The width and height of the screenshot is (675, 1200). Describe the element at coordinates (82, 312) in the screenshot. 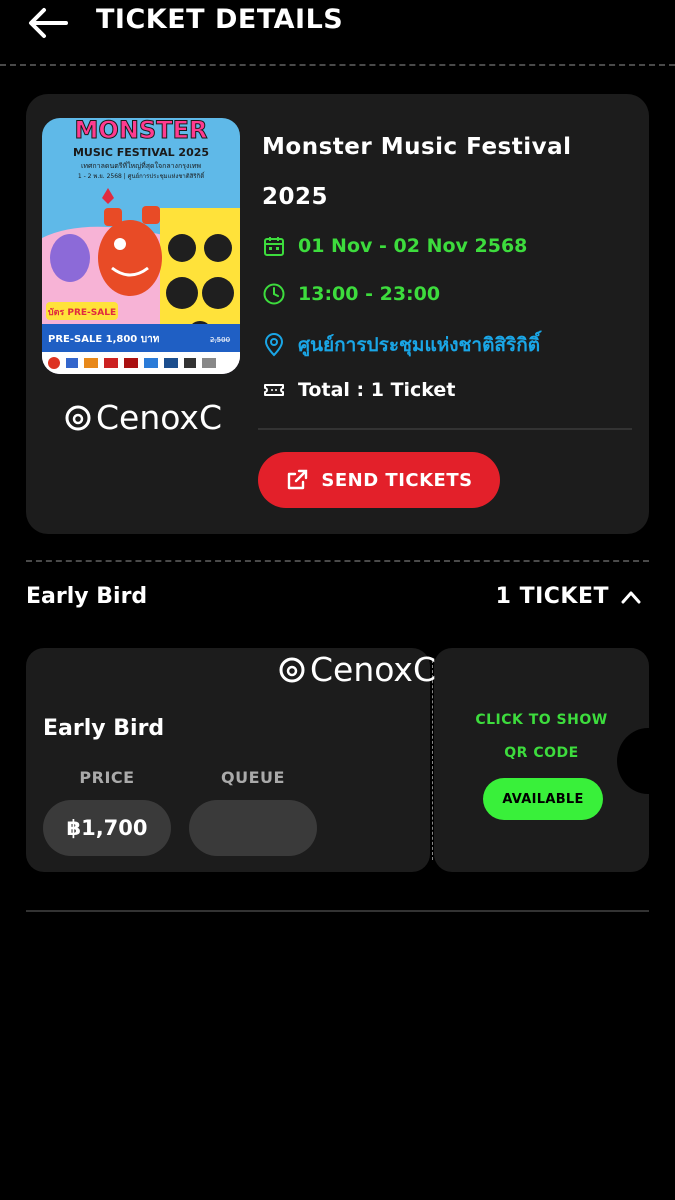

I see `poster-badge: บัตร PRE-SALE` at that location.